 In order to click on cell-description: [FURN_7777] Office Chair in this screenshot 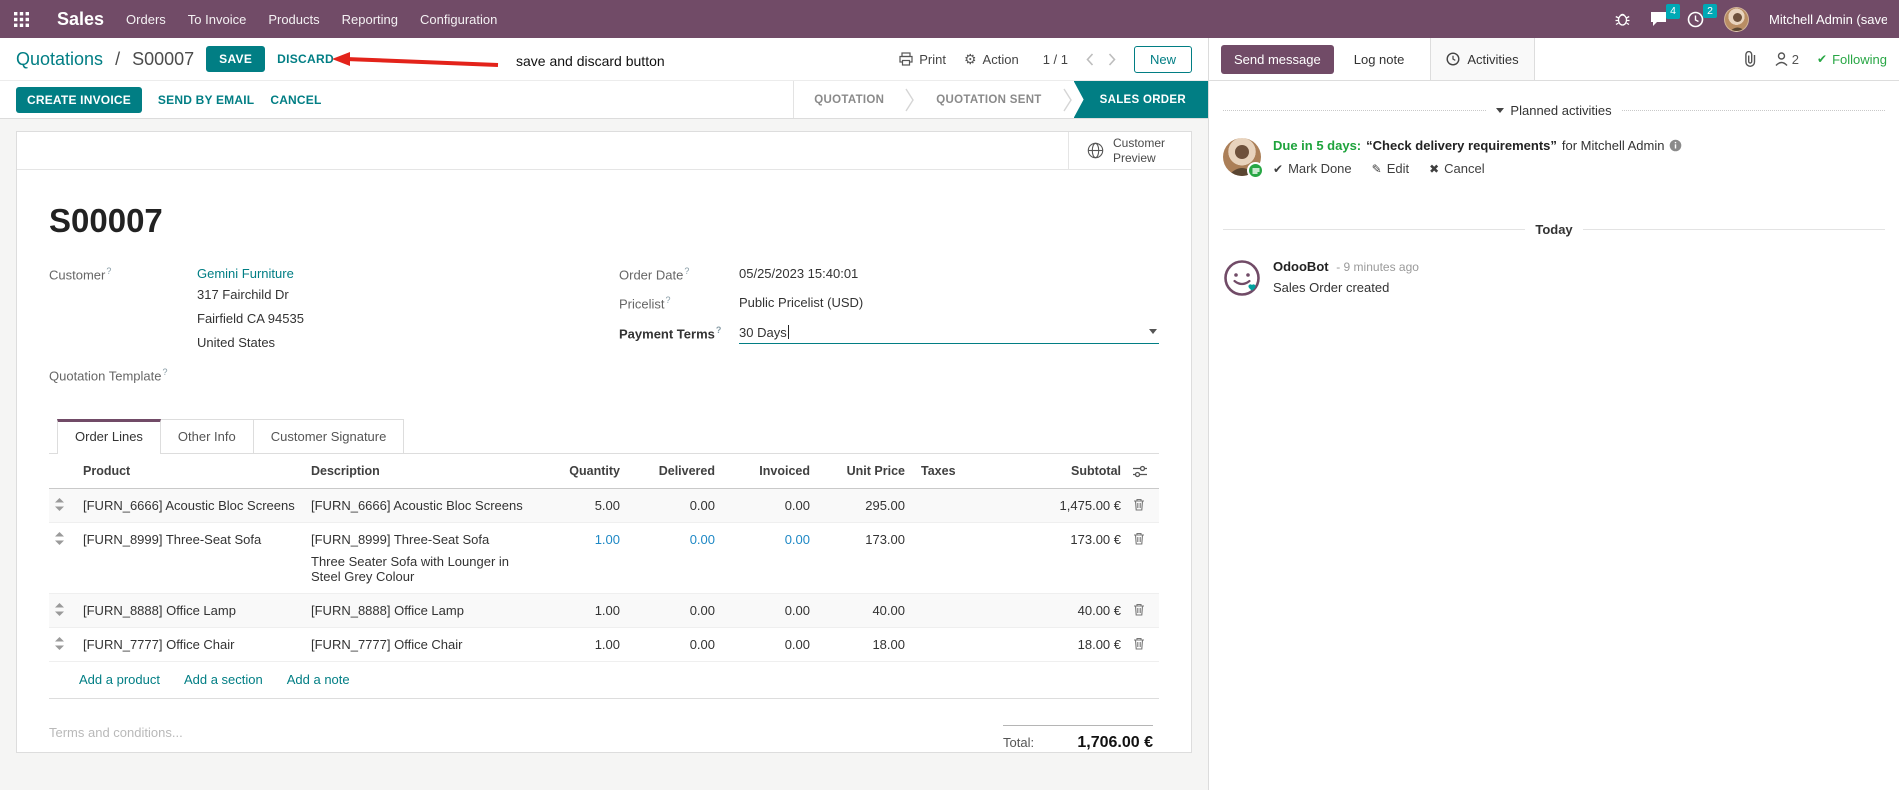, I will do `click(421, 644)`.